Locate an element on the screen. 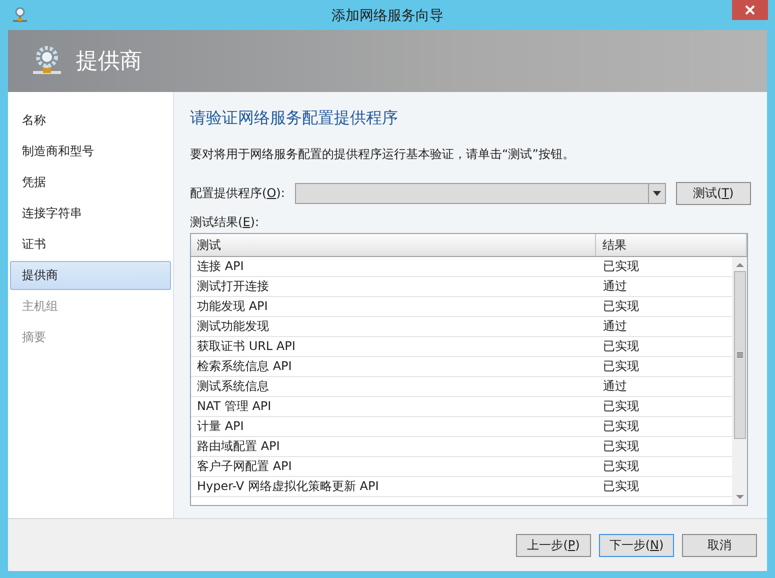  table-cell-text: 计量 API is located at coordinates (220, 426).